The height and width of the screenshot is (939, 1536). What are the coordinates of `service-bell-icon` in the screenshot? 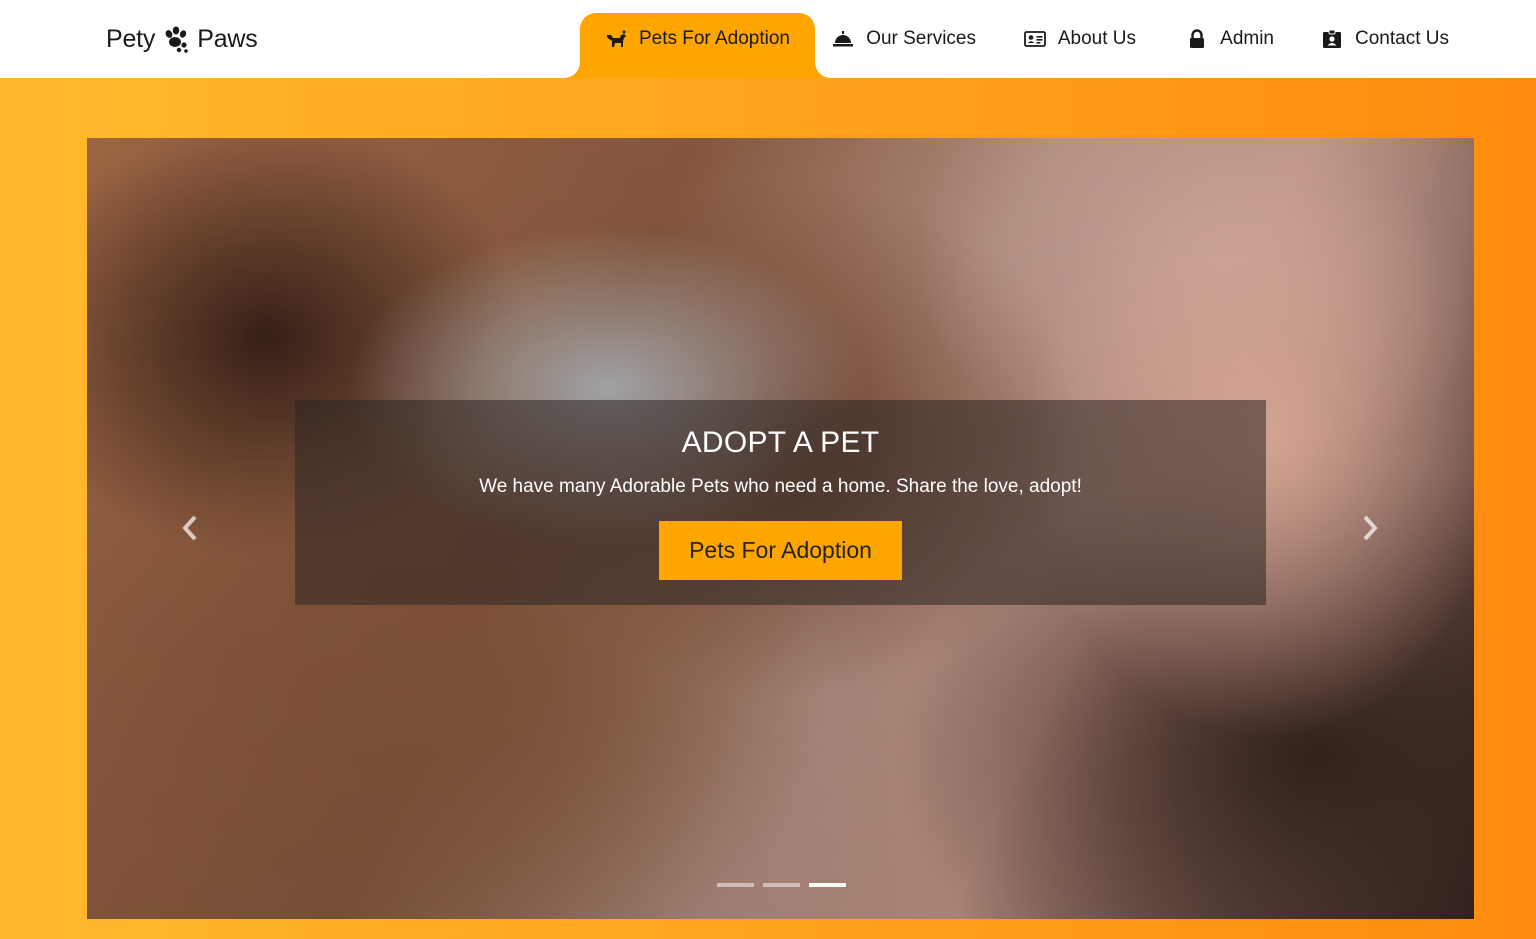 It's located at (843, 39).